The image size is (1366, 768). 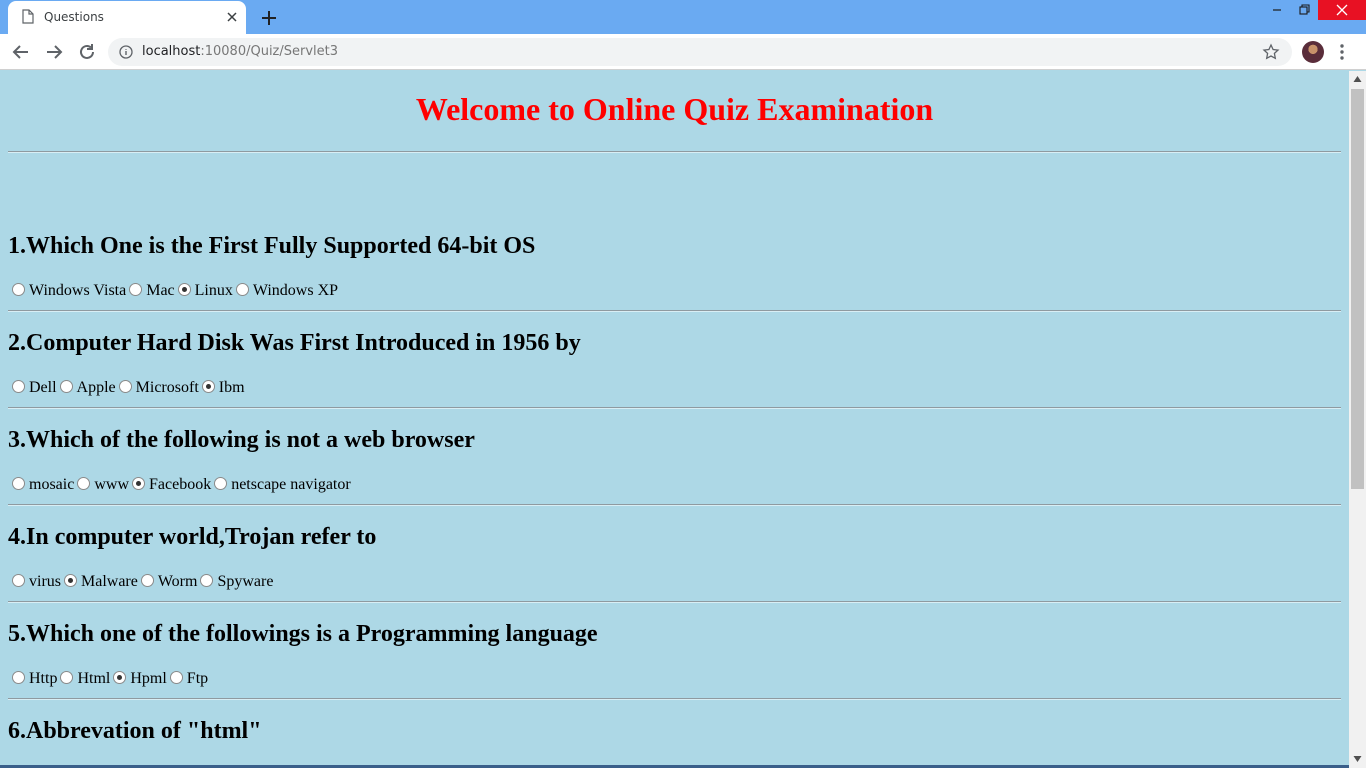 I want to click on restore-icon, so click(x=1305, y=10).